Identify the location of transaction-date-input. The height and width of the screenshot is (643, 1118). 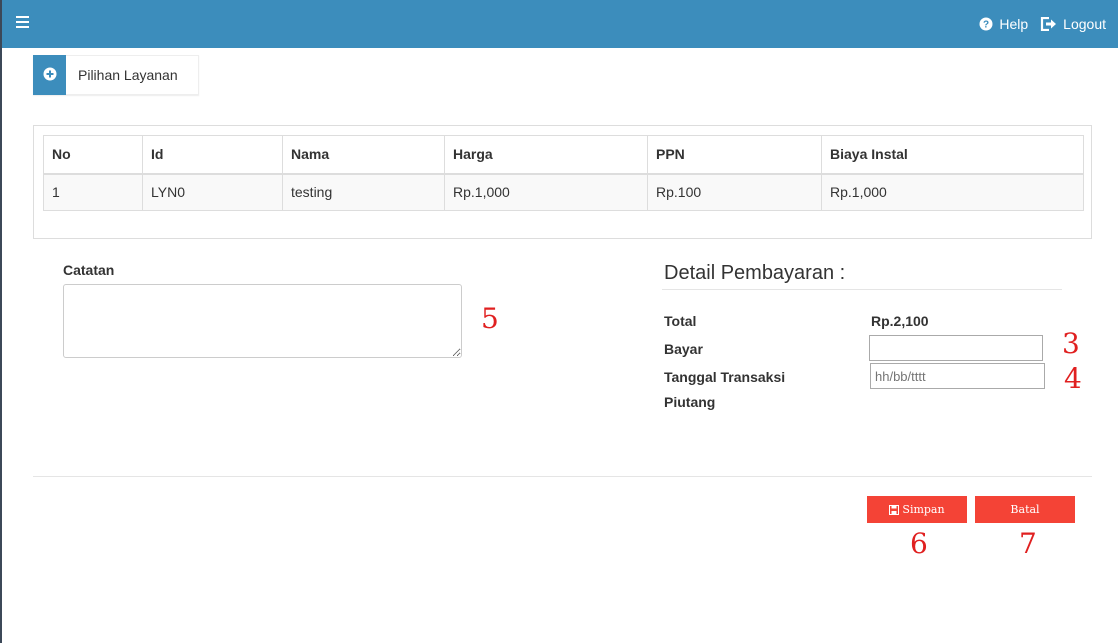
(957, 376).